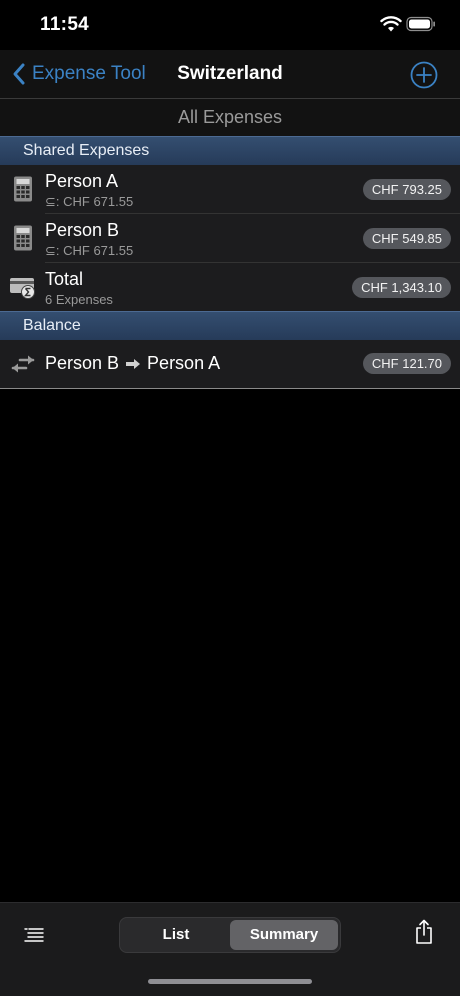  Describe the element at coordinates (79, 299) in the screenshot. I see `expense-row-subtitle: 6 Expenses` at that location.